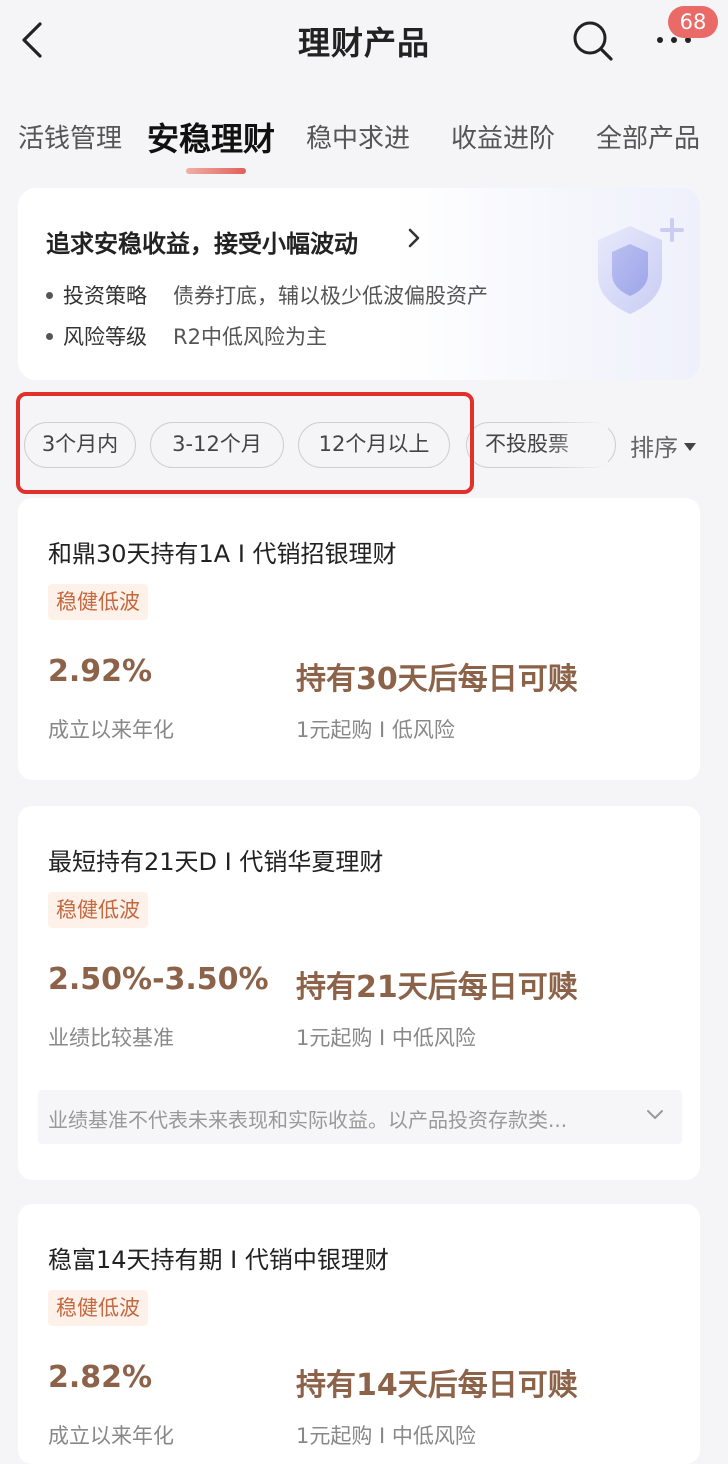 The image size is (728, 1464). I want to click on product-redeem-rule: 持有14天后每日可赎, so click(437, 1385).